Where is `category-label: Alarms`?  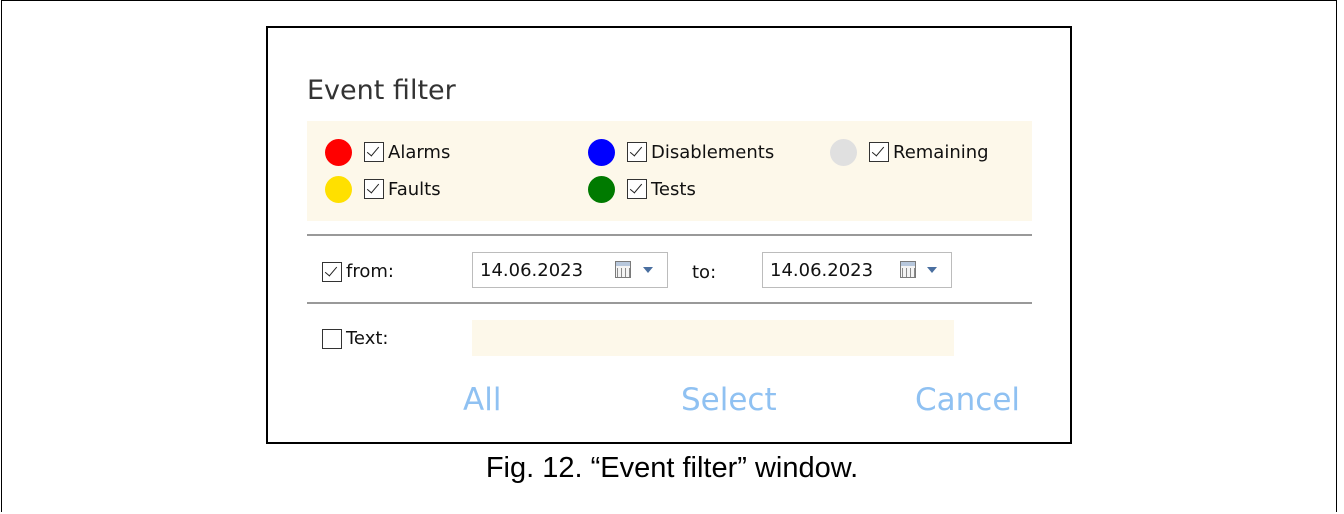 category-label: Alarms is located at coordinates (419, 152).